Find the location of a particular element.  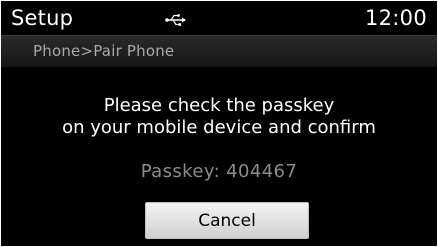

confirm-message-line-2: on your mobile device and confirm is located at coordinates (219, 127).